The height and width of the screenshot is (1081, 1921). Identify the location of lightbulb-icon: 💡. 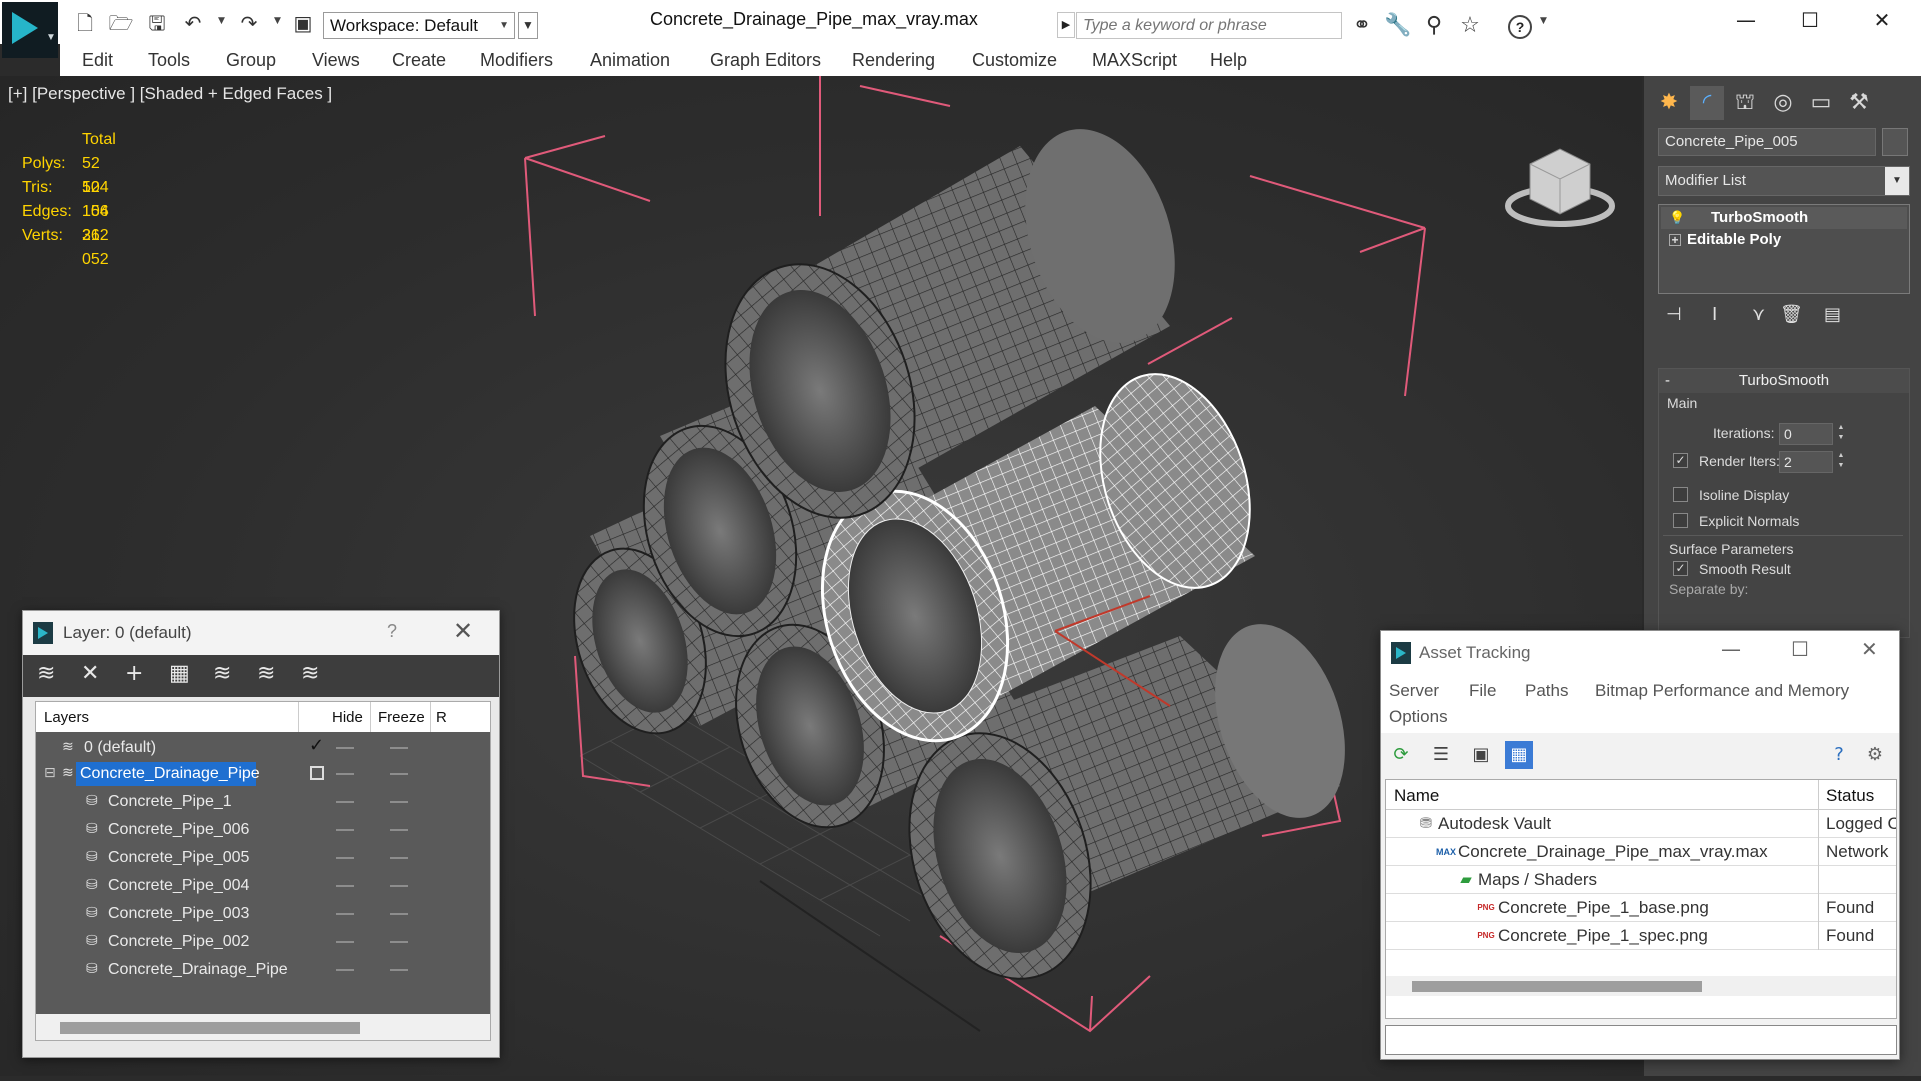
(1677, 218).